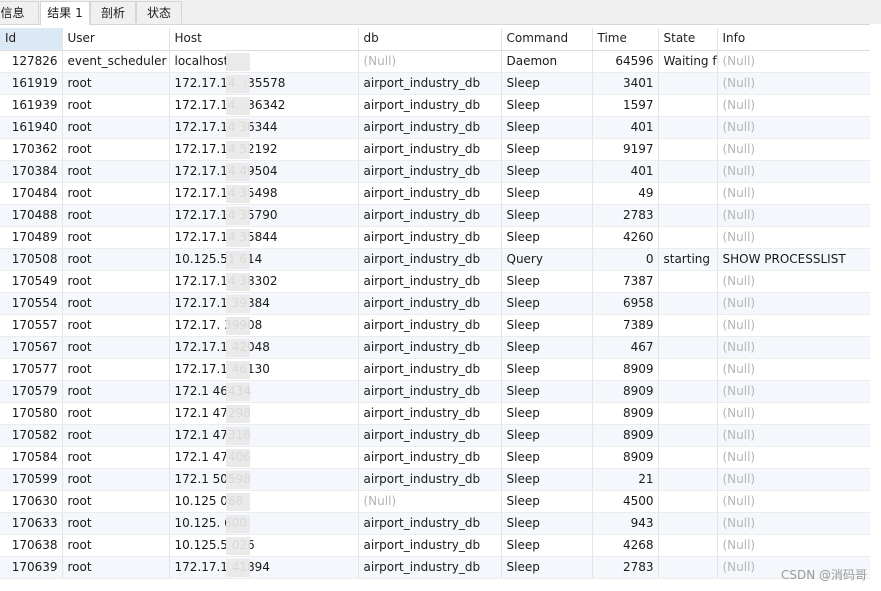  Describe the element at coordinates (264, 149) in the screenshot. I see `cell-host: 172.17.14 52192` at that location.